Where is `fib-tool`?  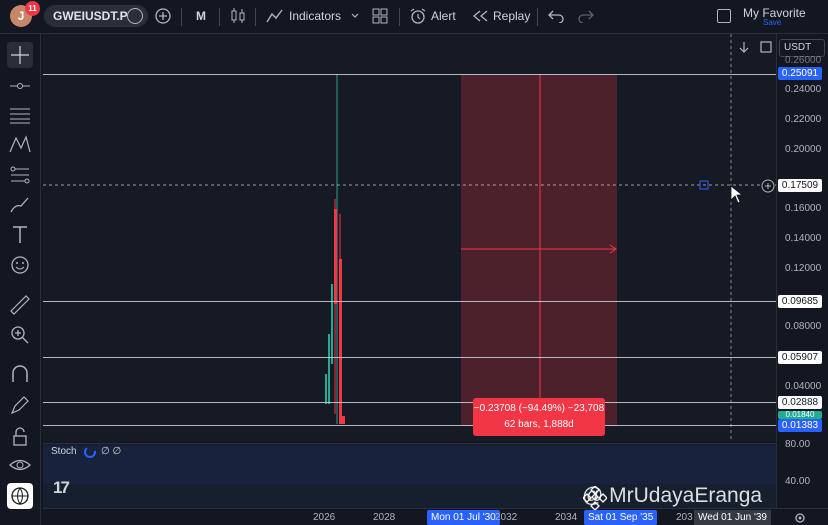 fib-tool is located at coordinates (20, 175).